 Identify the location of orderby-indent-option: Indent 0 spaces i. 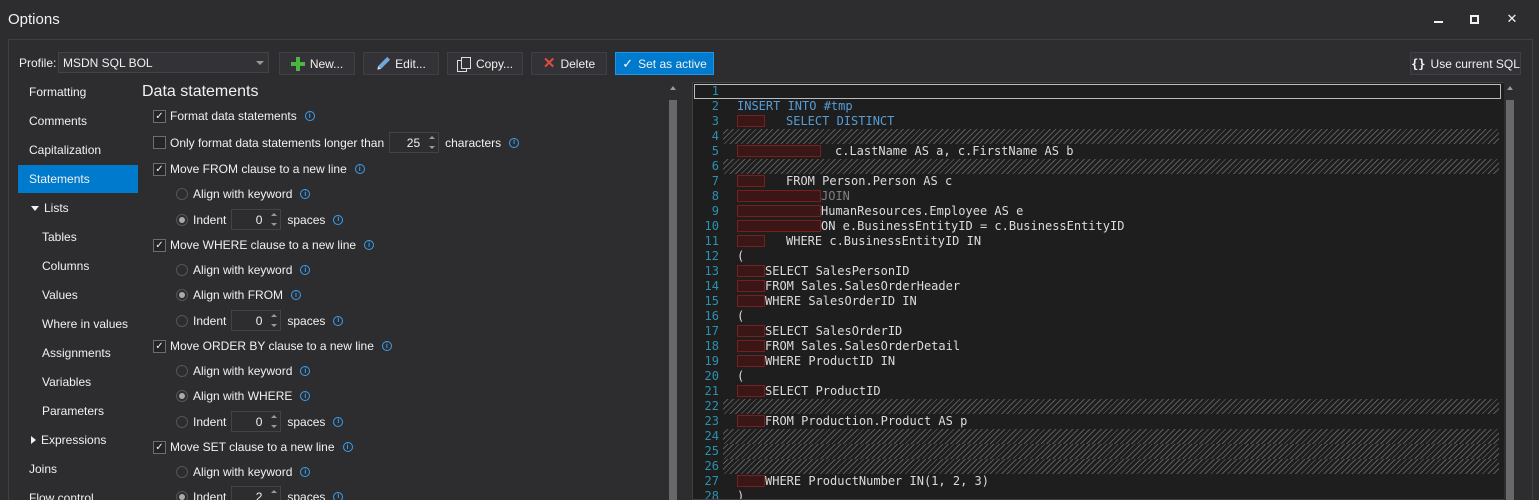
(260, 421).